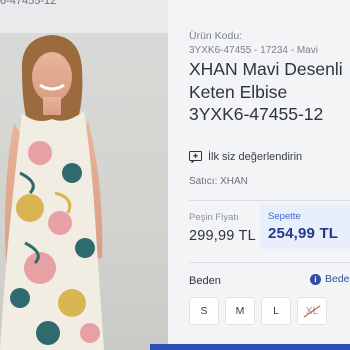 This screenshot has height=350, width=350. I want to click on cash-price: 299,99 TL, so click(222, 236).